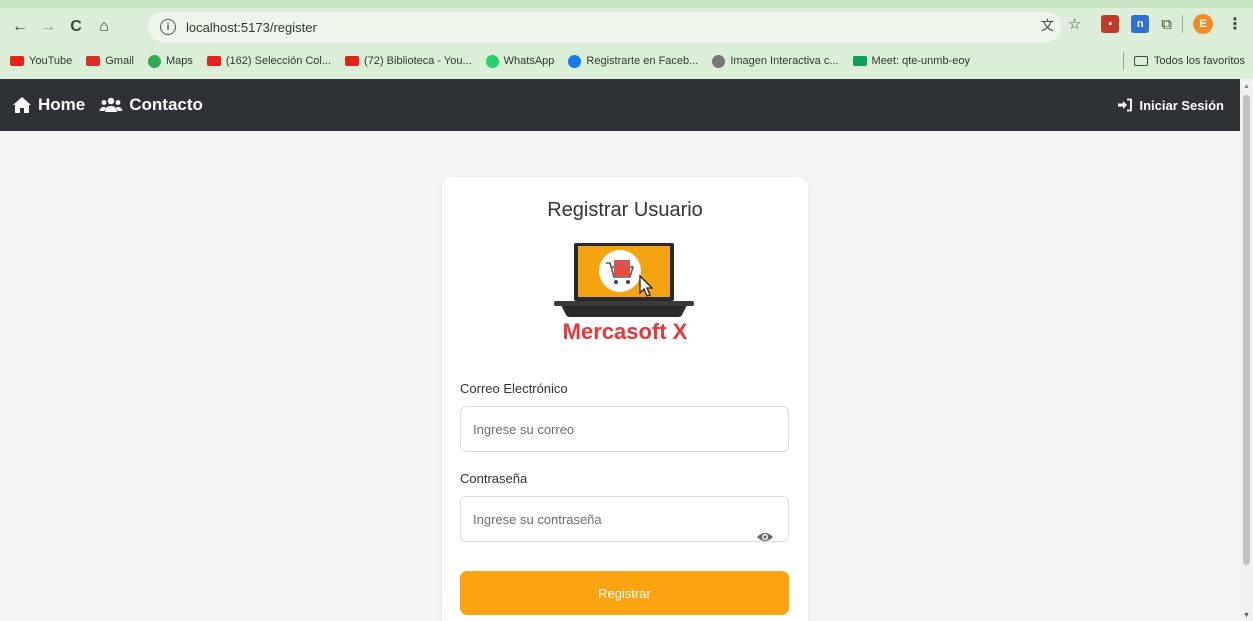 Image resolution: width=1253 pixels, height=621 pixels. What do you see at coordinates (1235, 24) in the screenshot?
I see `menu-icon: ⋮` at bounding box center [1235, 24].